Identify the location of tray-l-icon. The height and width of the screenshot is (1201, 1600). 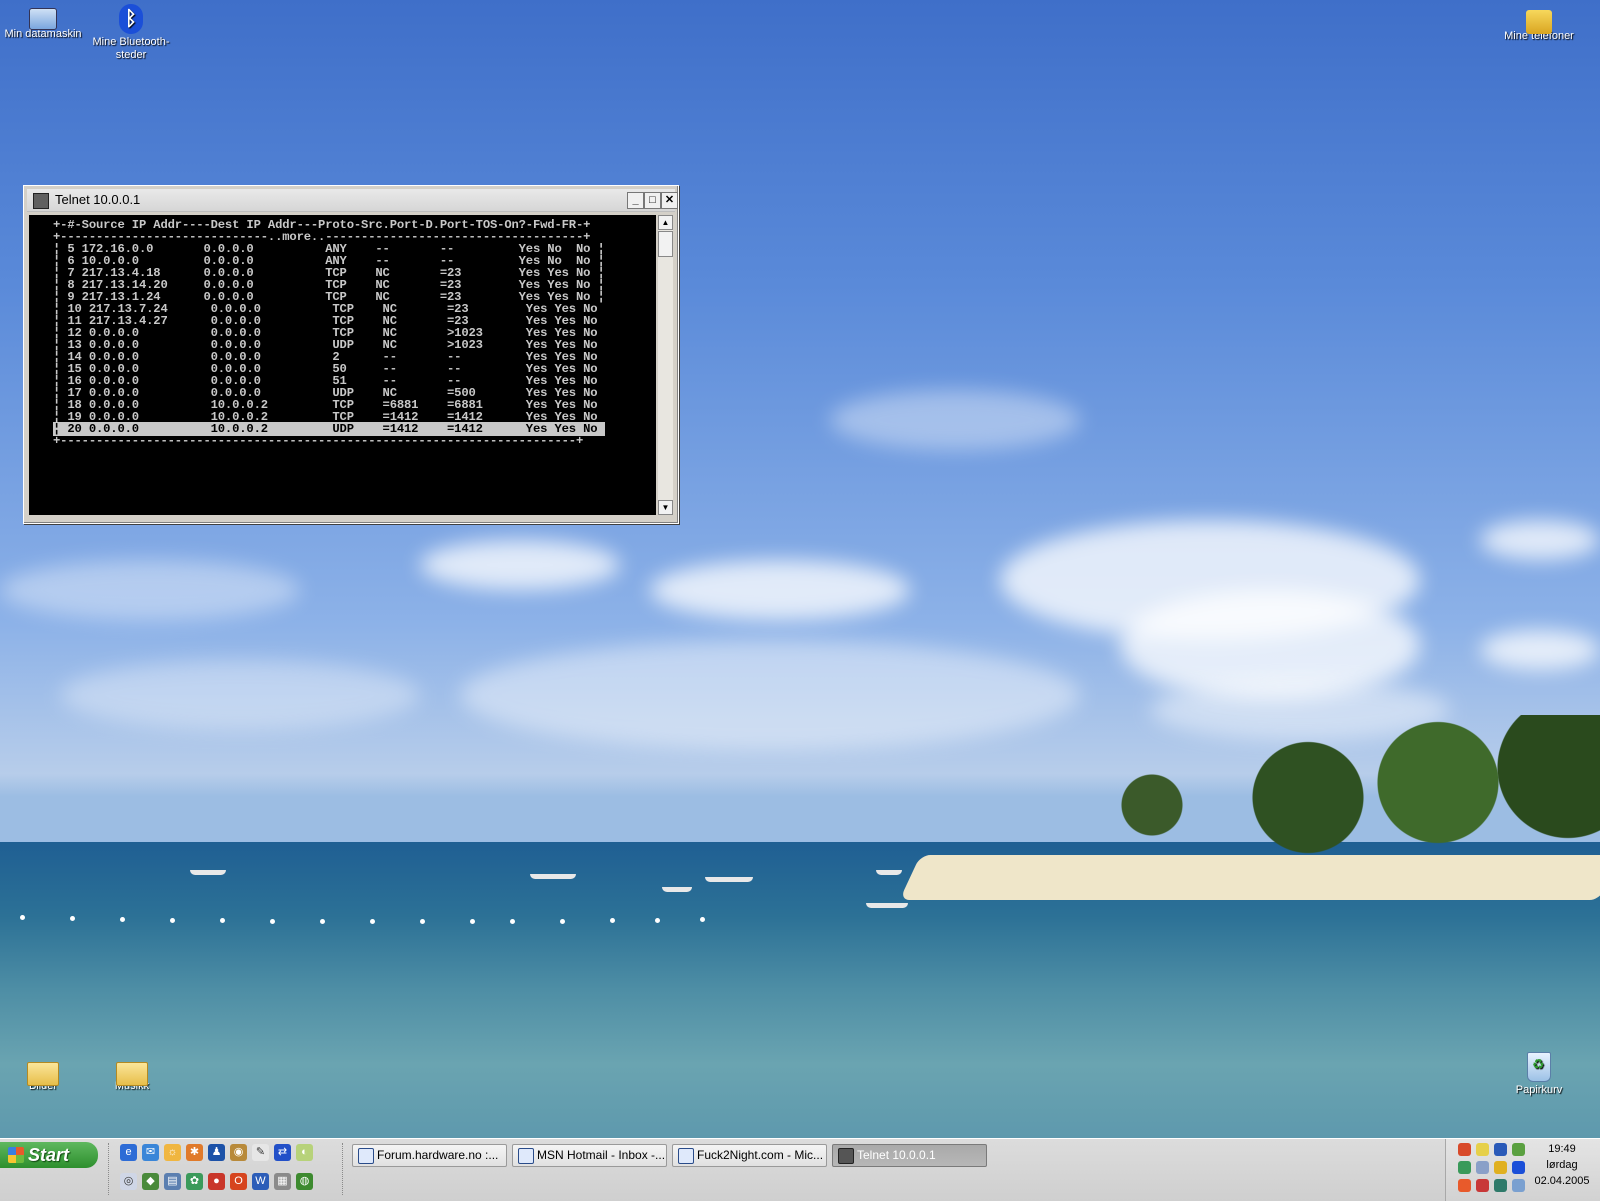
(1500, 1185).